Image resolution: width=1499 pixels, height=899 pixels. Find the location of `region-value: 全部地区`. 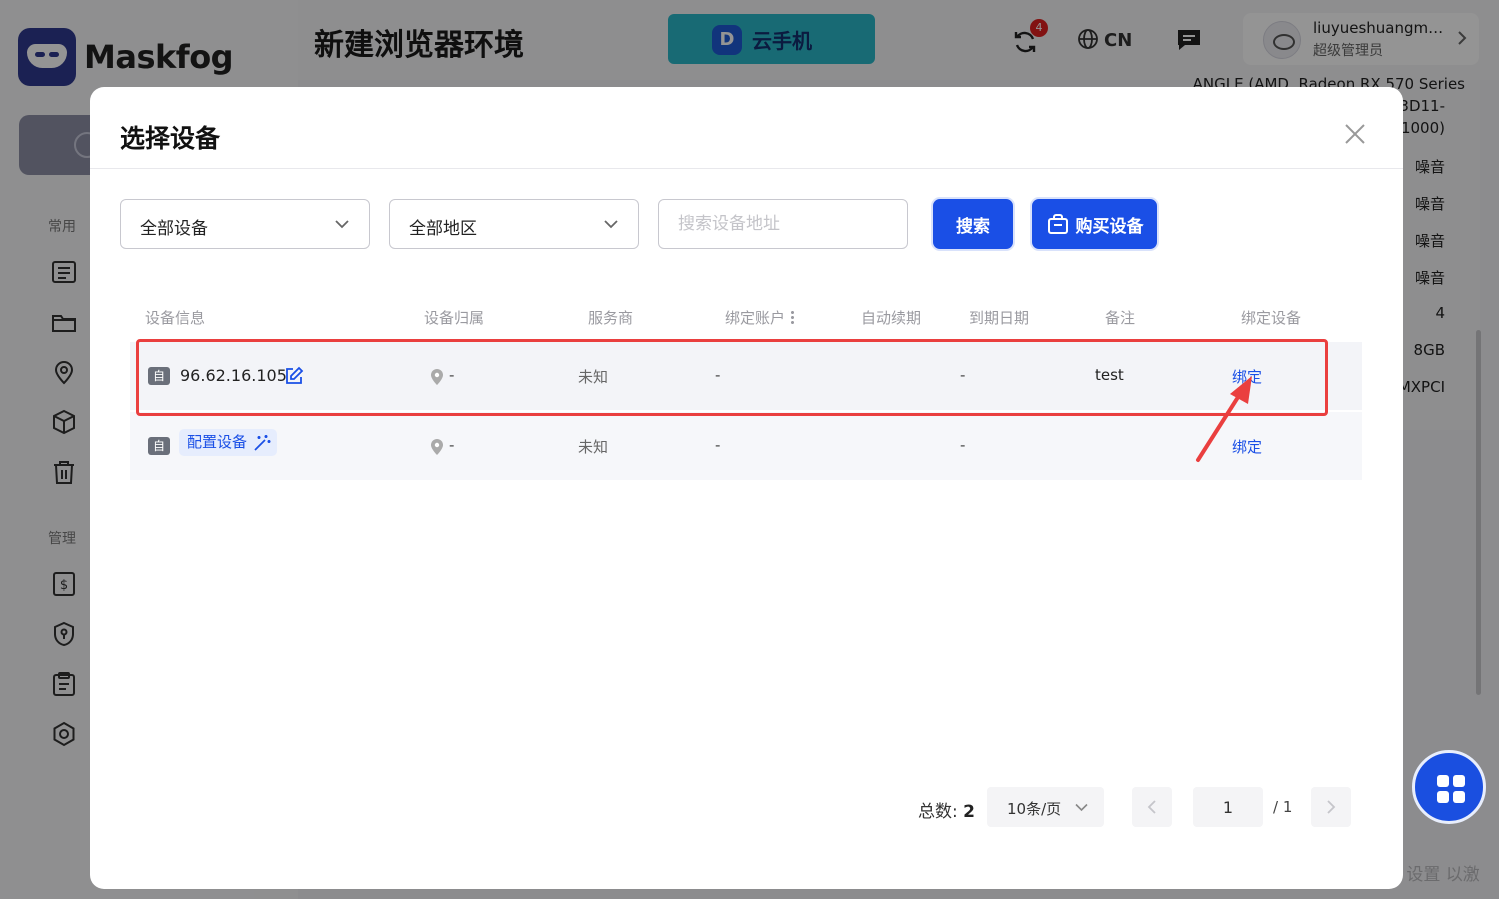

region-value: 全部地区 is located at coordinates (443, 229).